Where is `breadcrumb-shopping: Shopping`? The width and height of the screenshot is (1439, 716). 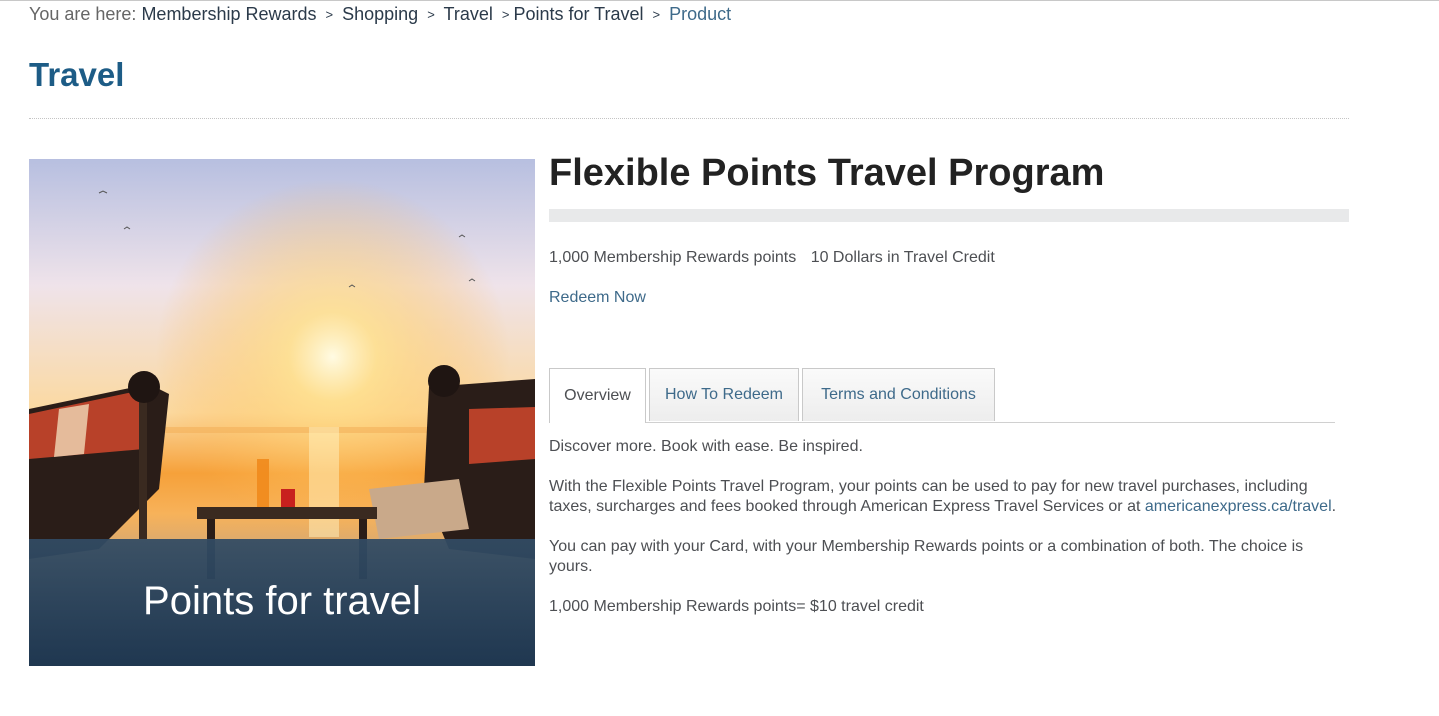
breadcrumb-shopping: Shopping is located at coordinates (380, 14).